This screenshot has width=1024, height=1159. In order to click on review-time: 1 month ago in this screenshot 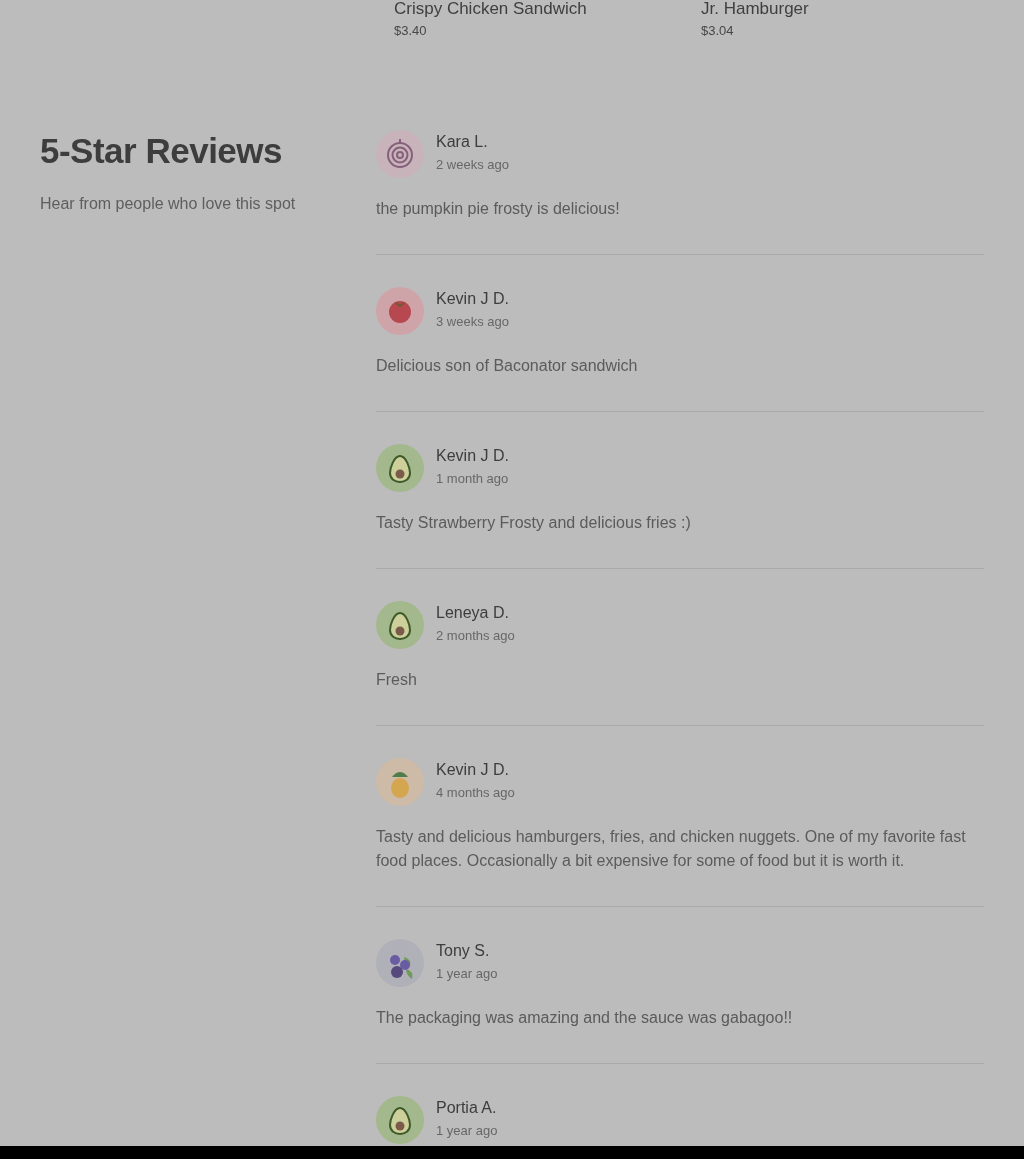, I will do `click(472, 479)`.